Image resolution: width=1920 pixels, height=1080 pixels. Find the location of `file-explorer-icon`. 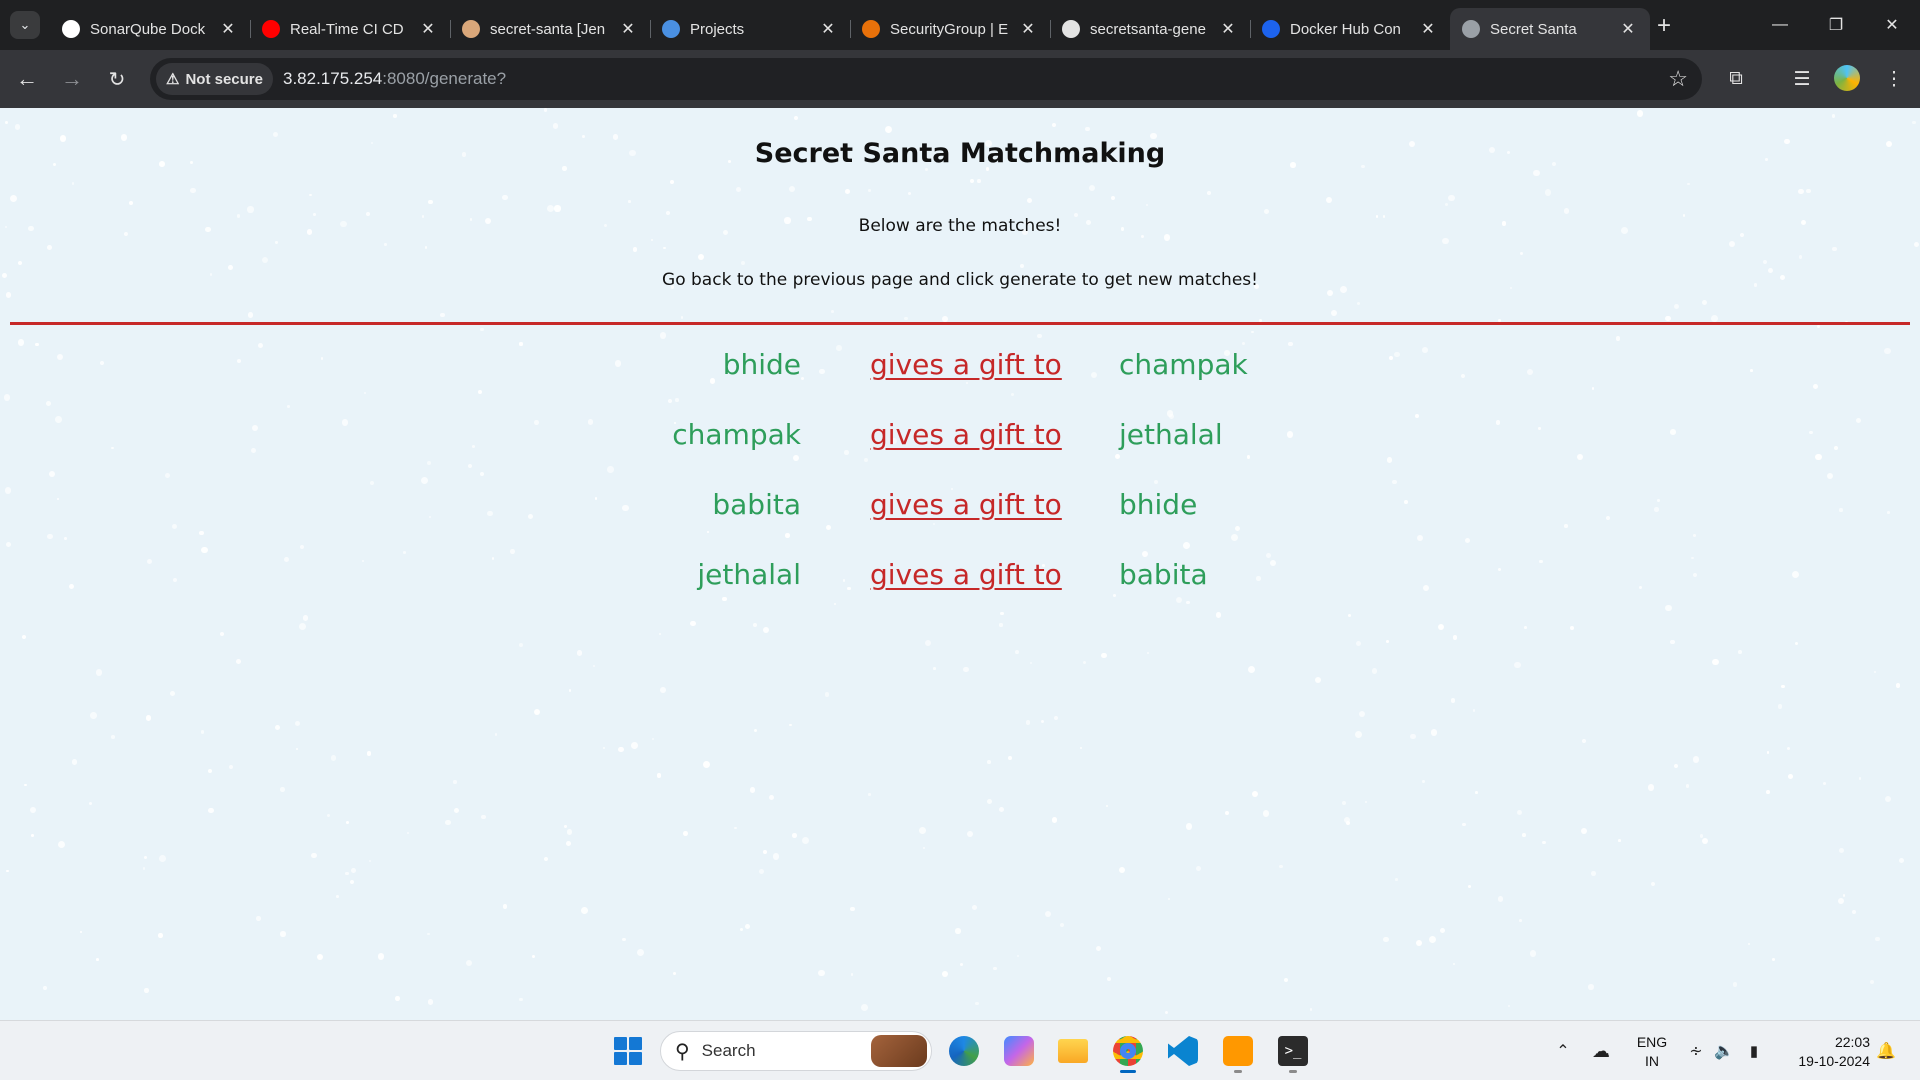

file-explorer-icon is located at coordinates (1073, 1051).